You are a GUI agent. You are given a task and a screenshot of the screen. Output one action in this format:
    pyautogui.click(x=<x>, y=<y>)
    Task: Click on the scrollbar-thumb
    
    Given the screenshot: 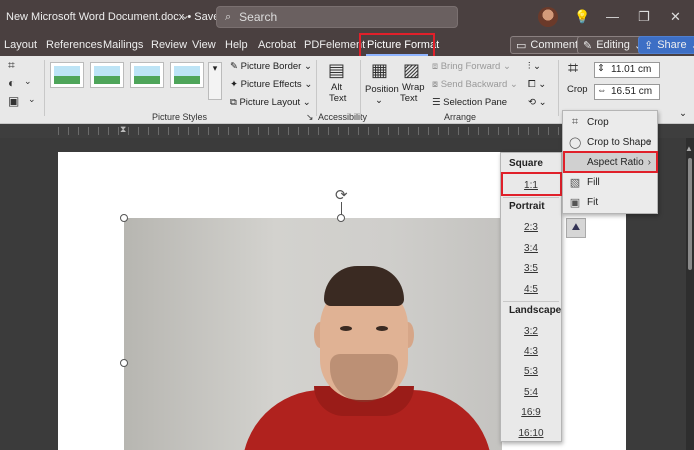 What is the action you would take?
    pyautogui.click(x=690, y=214)
    